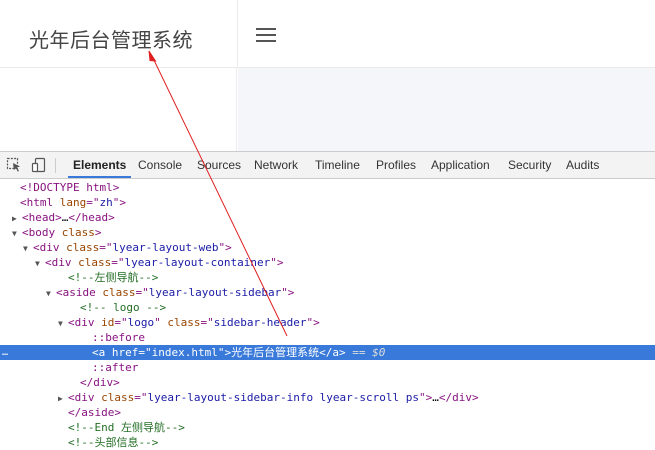 The height and width of the screenshot is (450, 655). I want to click on inspect-element-icon, so click(14, 165).